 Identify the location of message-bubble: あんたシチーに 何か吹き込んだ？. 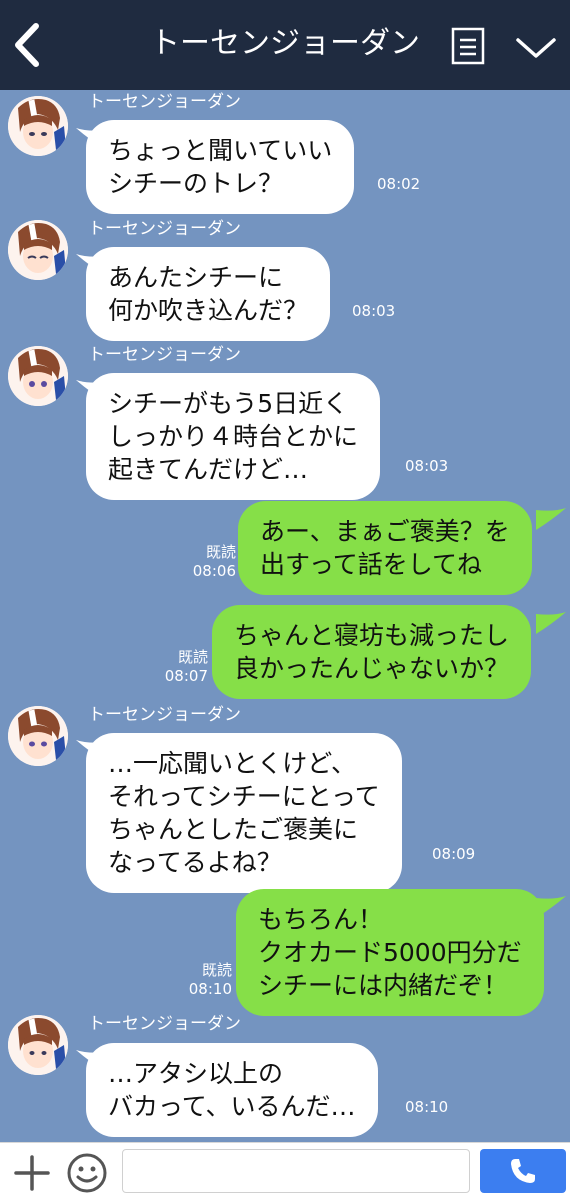
(208, 294).